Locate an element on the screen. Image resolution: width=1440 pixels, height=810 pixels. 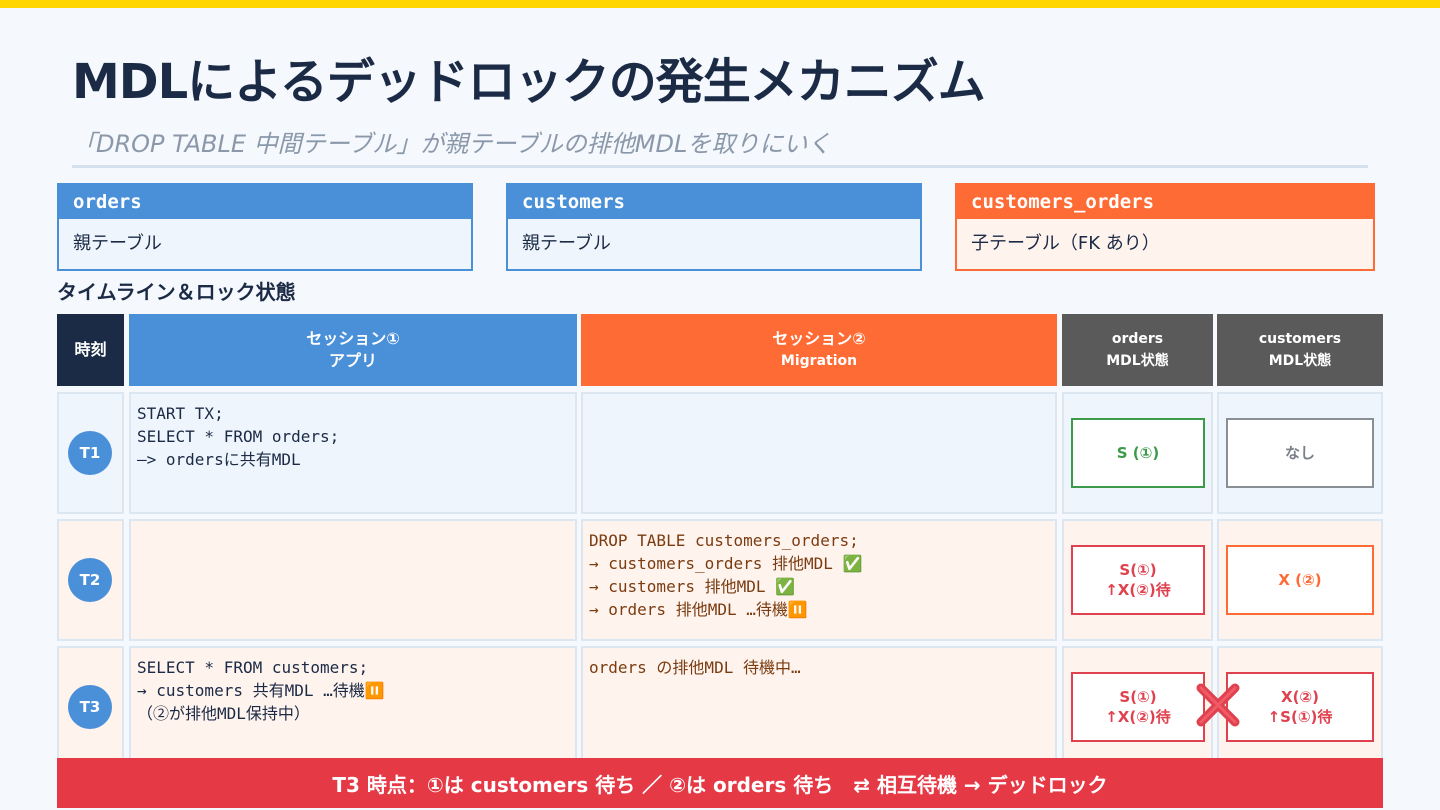
table-card-orders: orders 親テーブル is located at coordinates (265, 227).